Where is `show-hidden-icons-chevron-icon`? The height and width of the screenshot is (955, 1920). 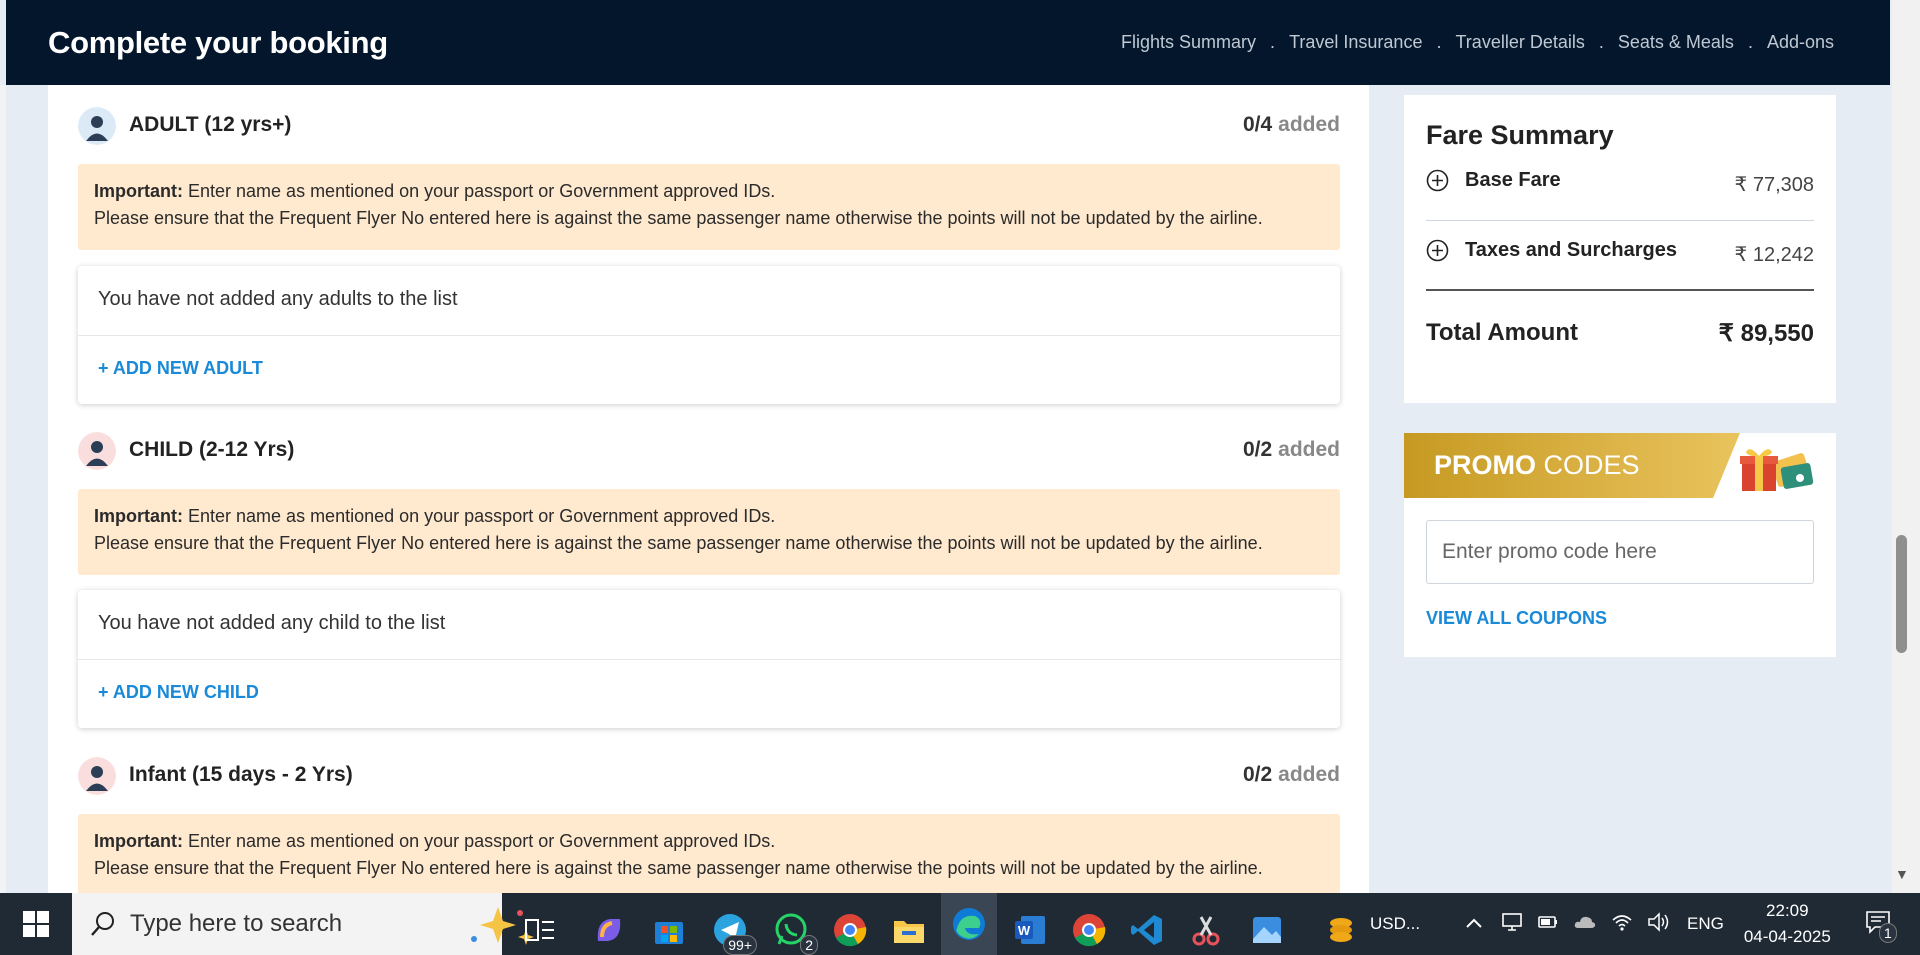
show-hidden-icons-chevron-icon is located at coordinates (1474, 924).